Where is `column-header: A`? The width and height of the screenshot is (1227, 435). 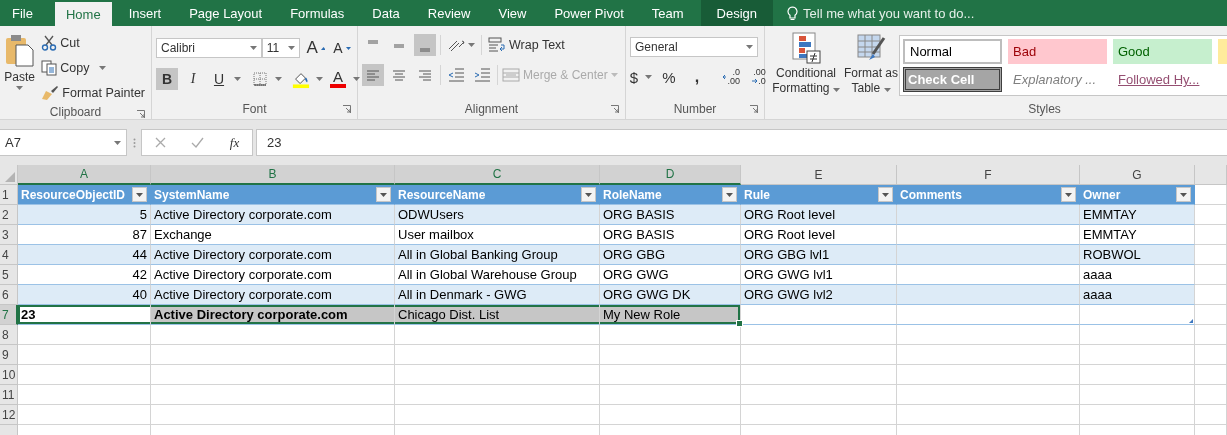
column-header: A is located at coordinates (84, 175).